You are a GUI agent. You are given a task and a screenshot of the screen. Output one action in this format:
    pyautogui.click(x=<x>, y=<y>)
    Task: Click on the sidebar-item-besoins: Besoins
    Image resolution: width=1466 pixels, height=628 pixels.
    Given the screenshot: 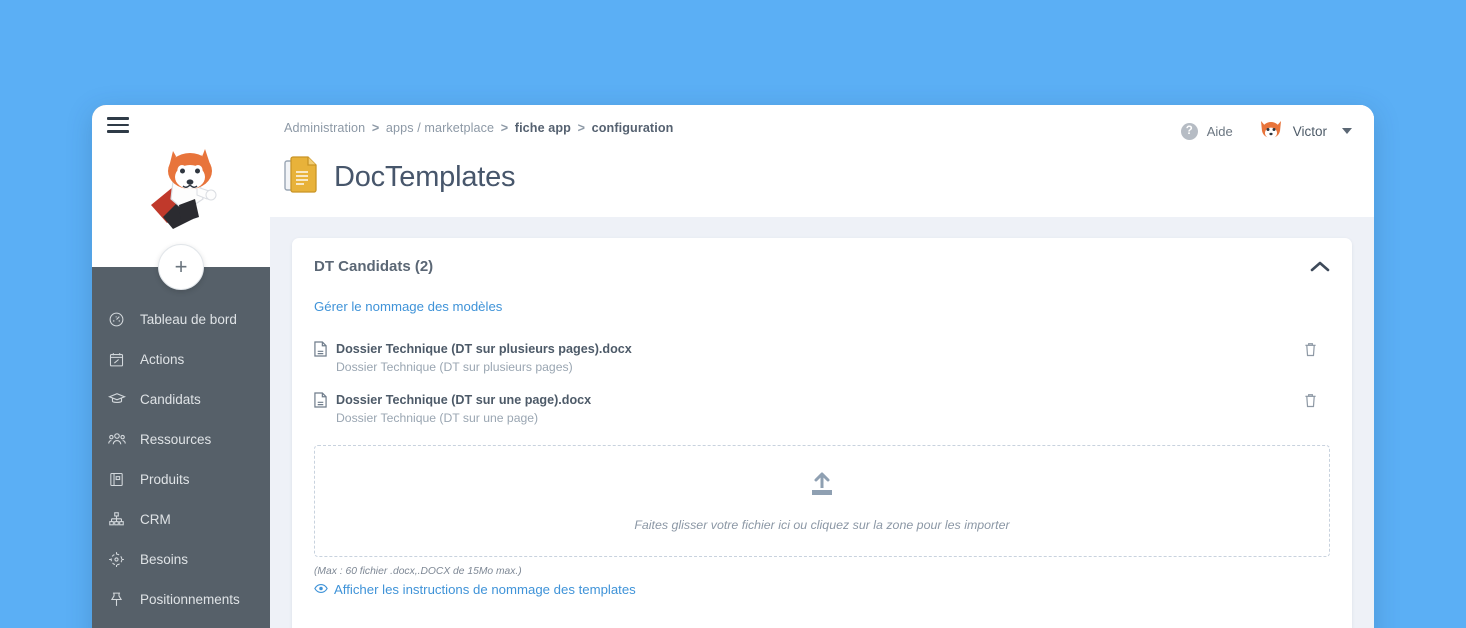 What is the action you would take?
    pyautogui.click(x=181, y=559)
    